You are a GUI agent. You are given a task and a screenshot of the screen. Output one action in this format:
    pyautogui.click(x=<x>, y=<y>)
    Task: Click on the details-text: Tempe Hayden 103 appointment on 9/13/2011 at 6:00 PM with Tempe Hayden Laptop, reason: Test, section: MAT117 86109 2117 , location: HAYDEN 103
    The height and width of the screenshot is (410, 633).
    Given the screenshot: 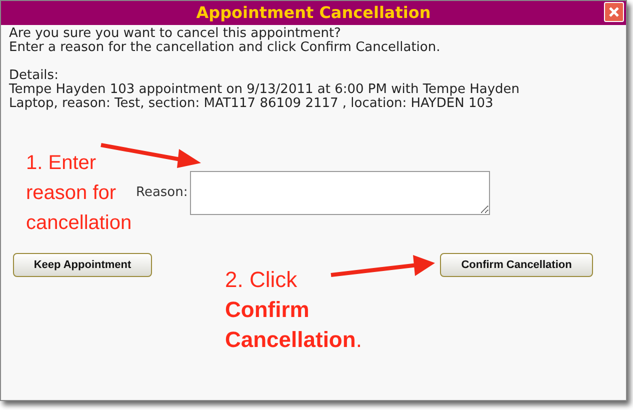 What is the action you would take?
    pyautogui.click(x=265, y=97)
    